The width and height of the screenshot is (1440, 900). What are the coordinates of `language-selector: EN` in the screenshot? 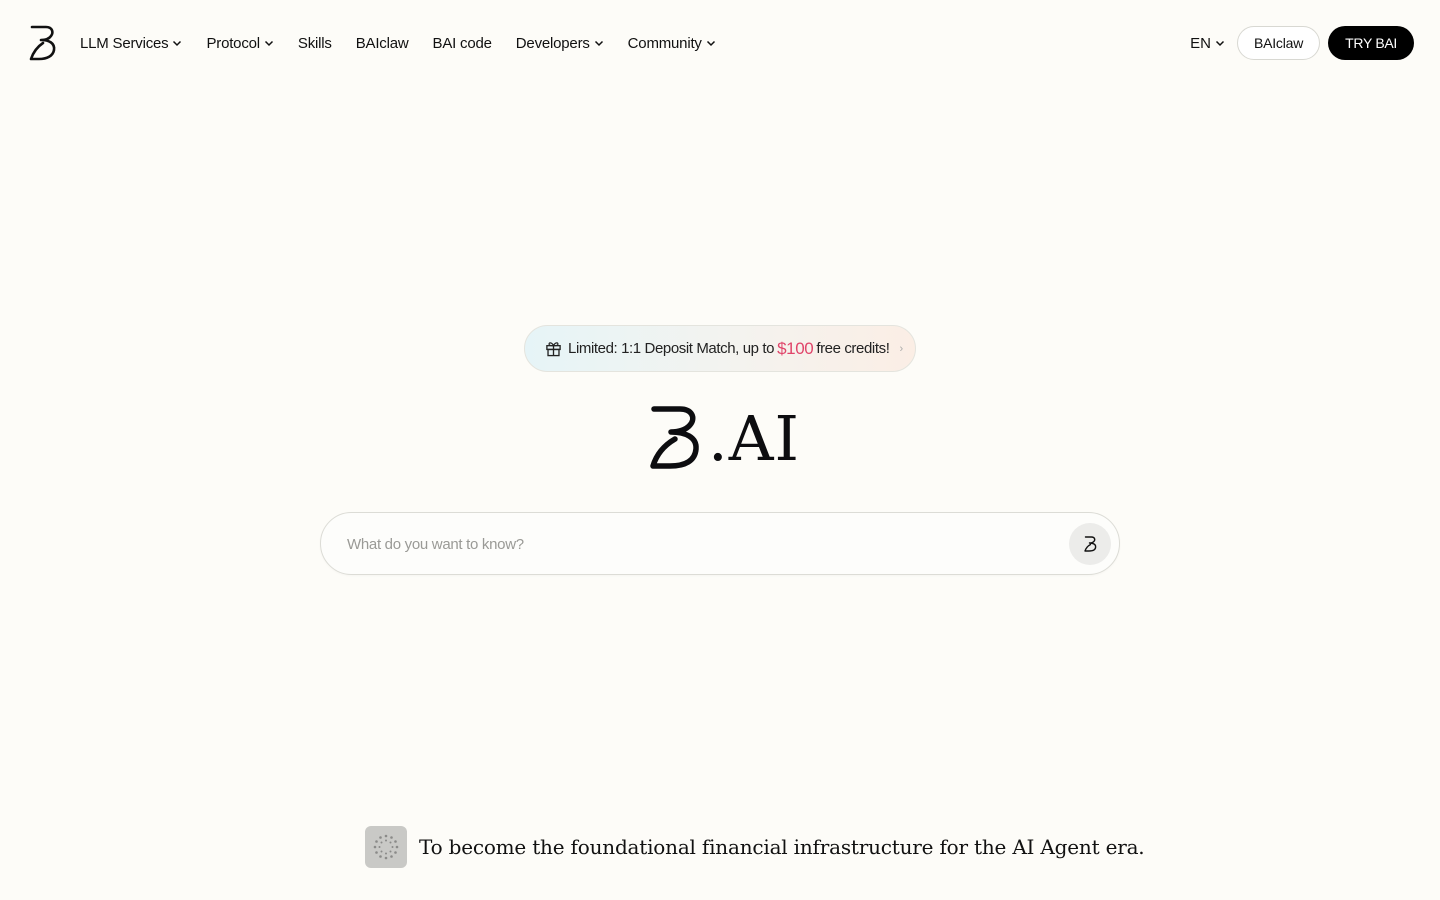 It's located at (1207, 43).